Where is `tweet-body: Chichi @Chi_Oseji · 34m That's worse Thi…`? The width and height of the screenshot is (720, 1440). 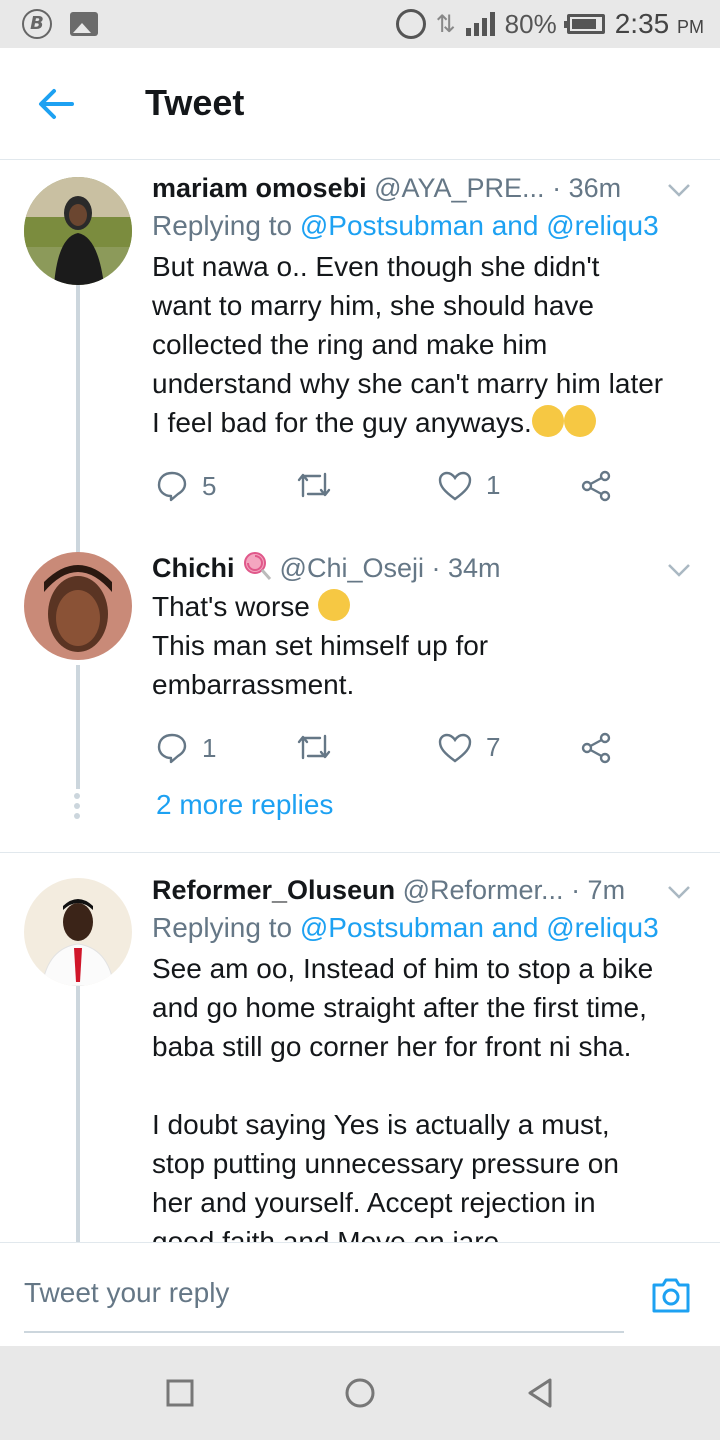 tweet-body: Chichi @Chi_Oseji · 34m That's worse Thi… is located at coordinates (427, 661).